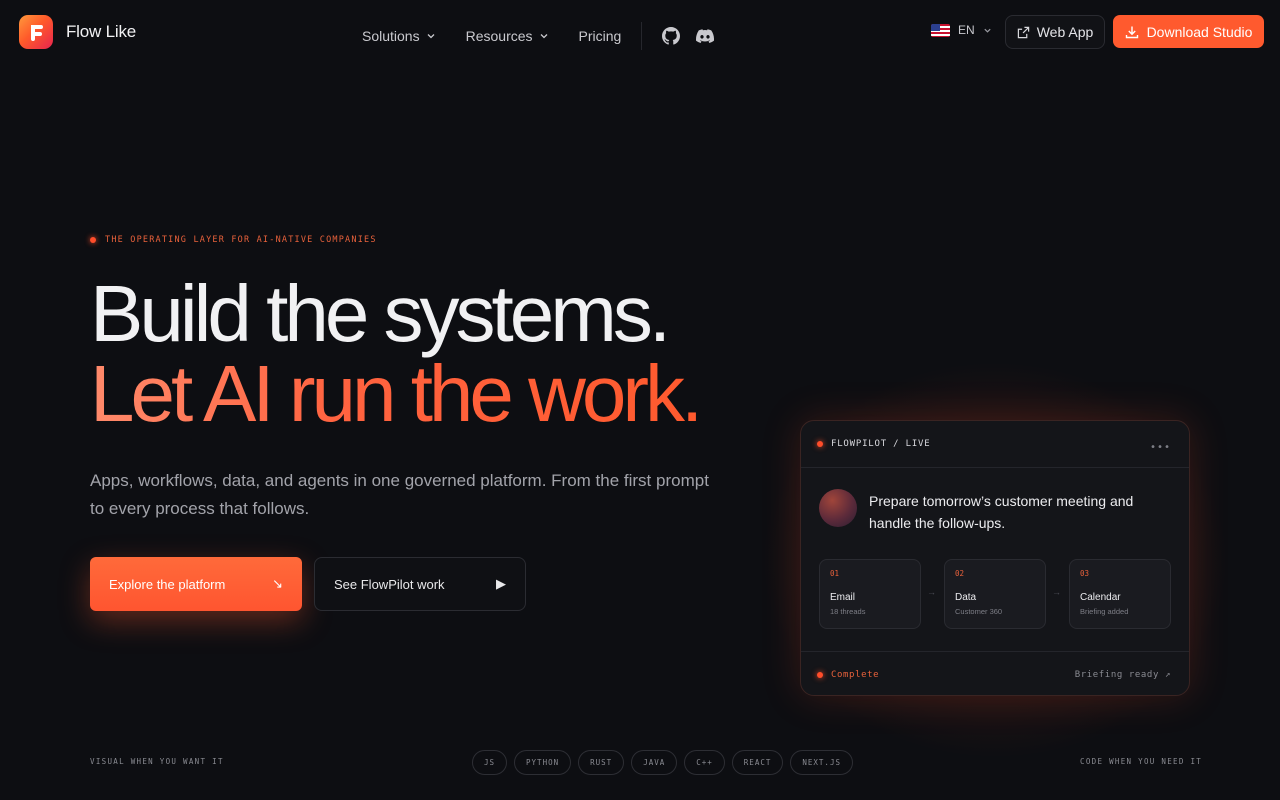 The image size is (1280, 800). I want to click on web-app-button: Web App, so click(1055, 32).